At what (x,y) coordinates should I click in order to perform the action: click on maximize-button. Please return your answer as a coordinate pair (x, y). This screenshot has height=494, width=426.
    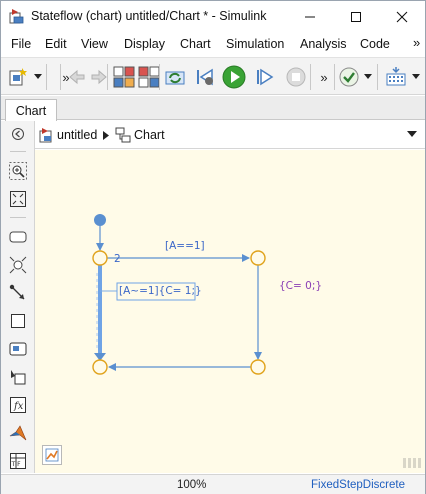
    Looking at the image, I should click on (356, 17).